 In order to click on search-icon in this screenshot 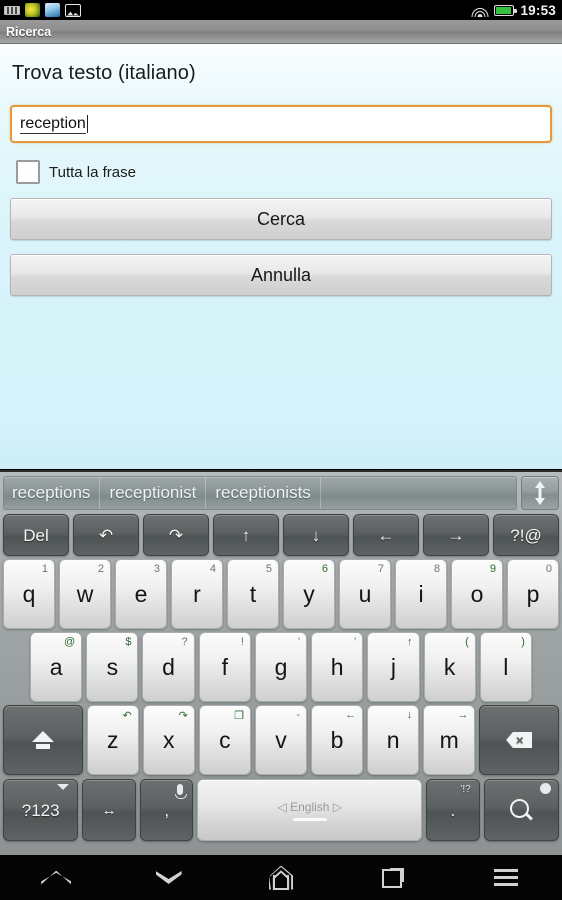, I will do `click(521, 810)`.